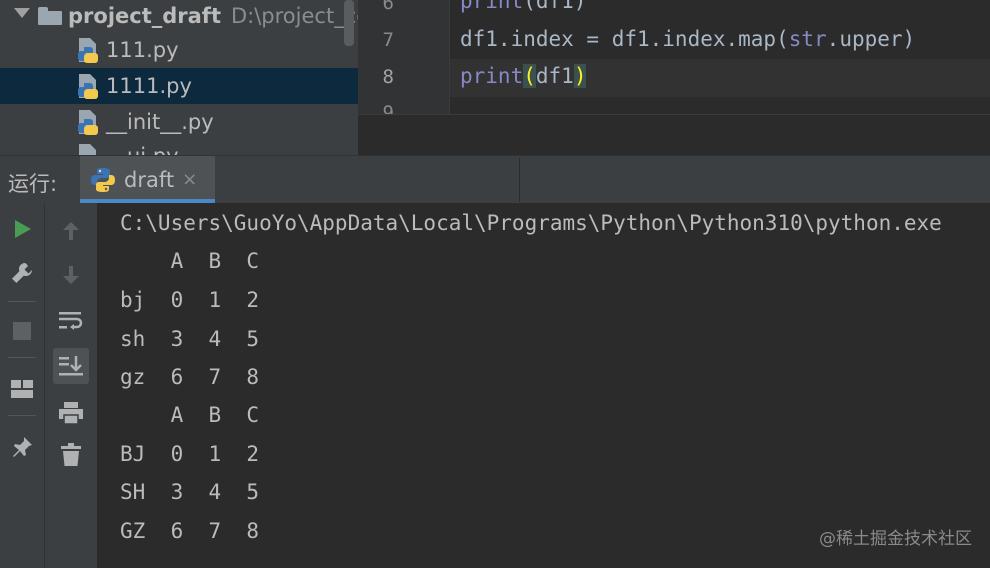  I want to click on run-toolbar-secondary, so click(71, 385).